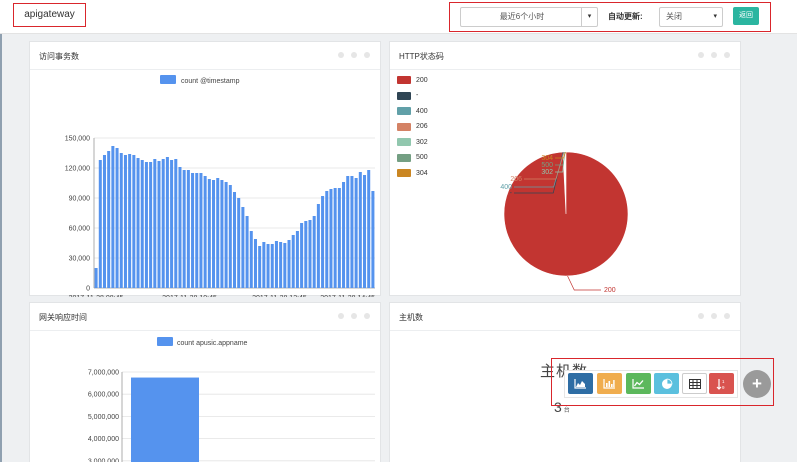 The height and width of the screenshot is (462, 797). Describe the element at coordinates (103, 417) in the screenshot. I see `y-tick-label: 5,000,000` at that location.